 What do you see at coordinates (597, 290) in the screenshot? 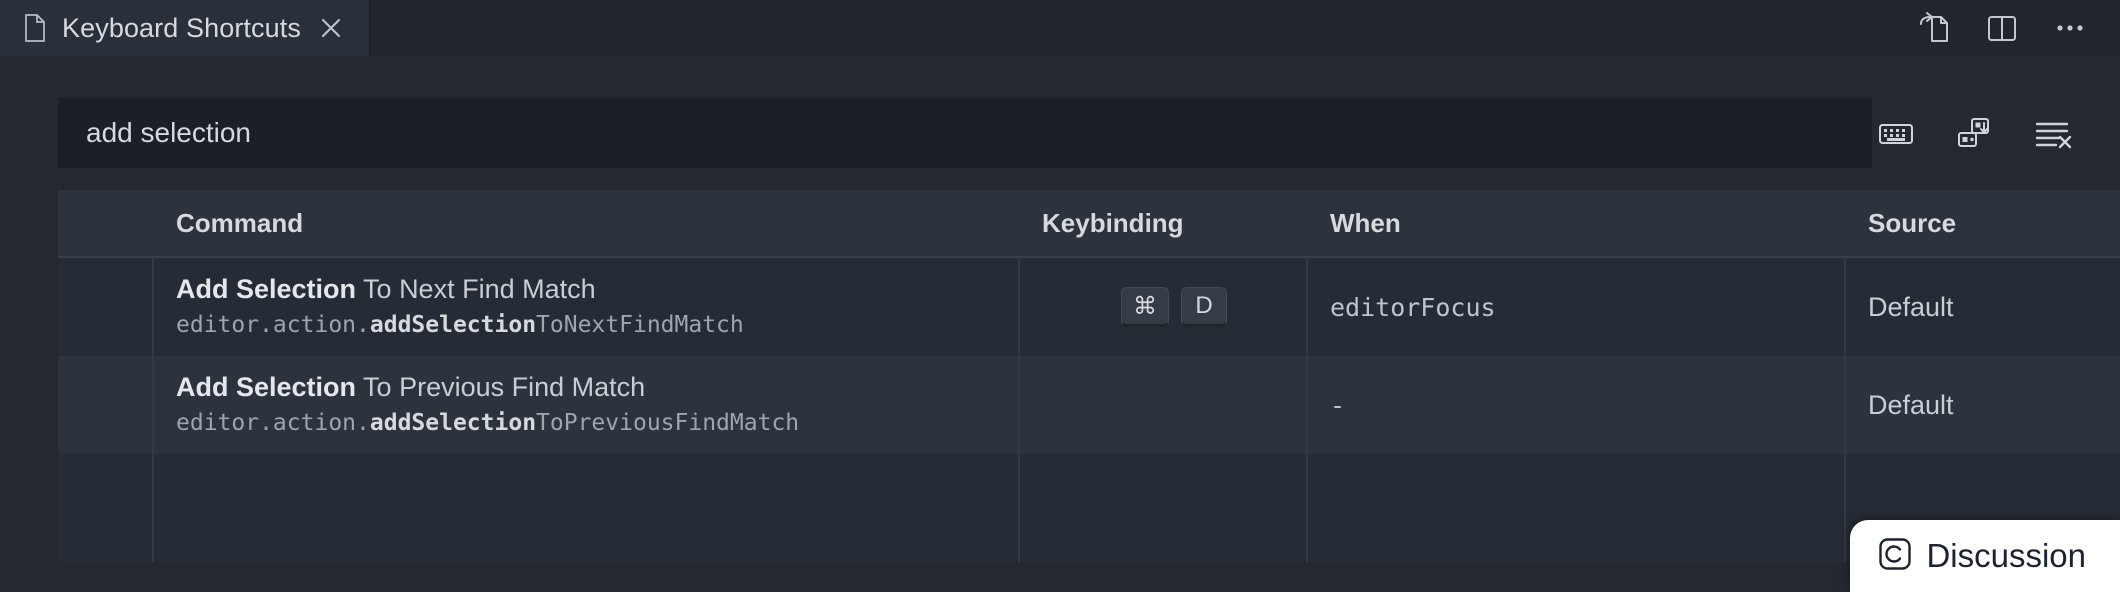
I see `command-title: Add Selection To Next Find Match` at bounding box center [597, 290].